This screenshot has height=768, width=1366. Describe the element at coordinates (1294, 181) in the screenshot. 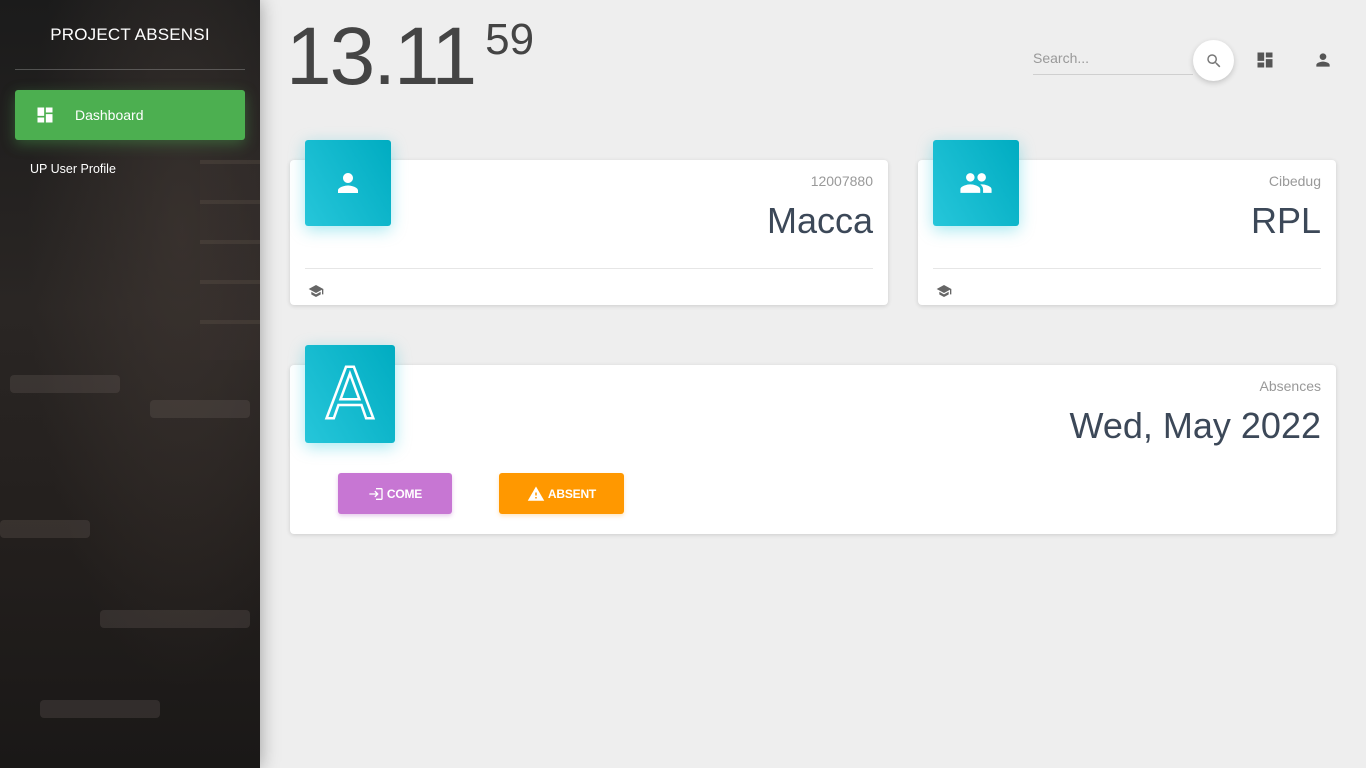

I see `class-location: Cibedug` at that location.